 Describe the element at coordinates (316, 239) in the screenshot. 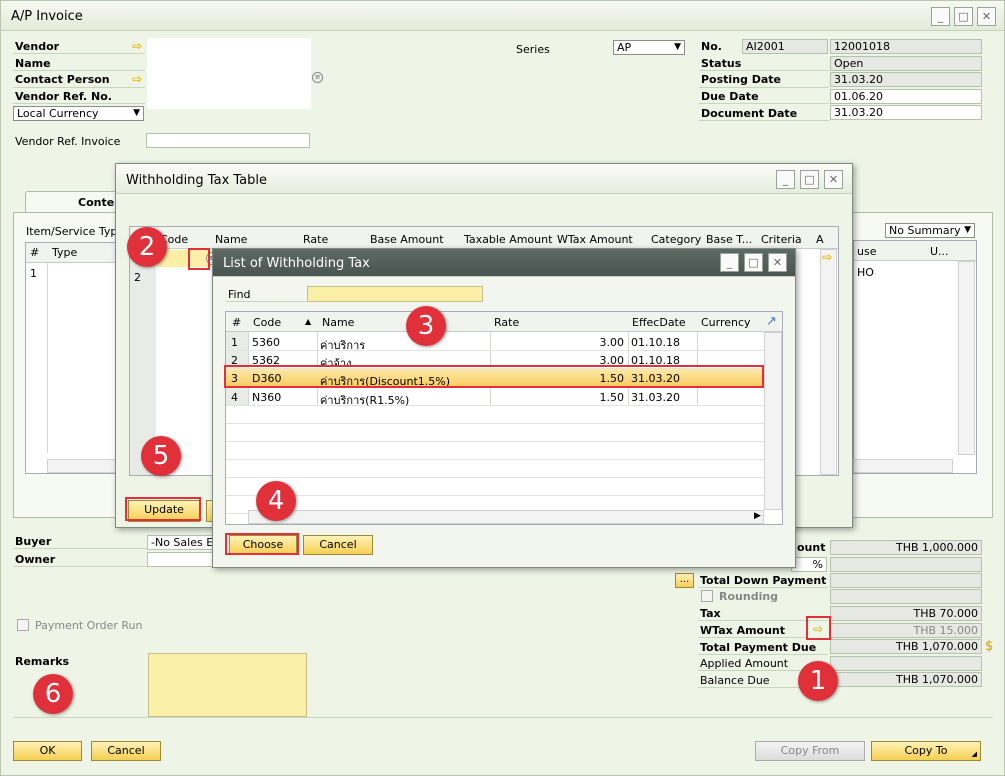

I see `wtt-col-rate: Rate` at that location.